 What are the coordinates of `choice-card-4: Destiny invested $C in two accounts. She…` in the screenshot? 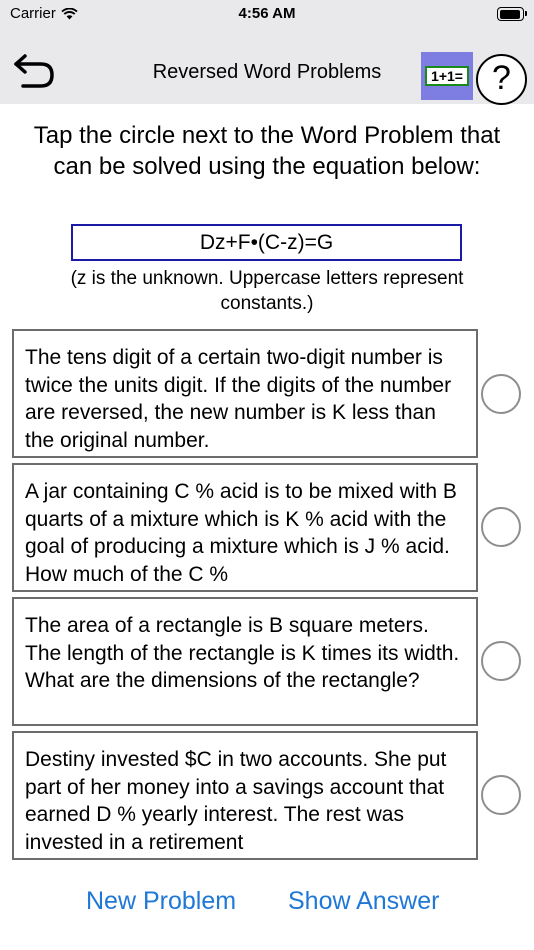 It's located at (245, 795).